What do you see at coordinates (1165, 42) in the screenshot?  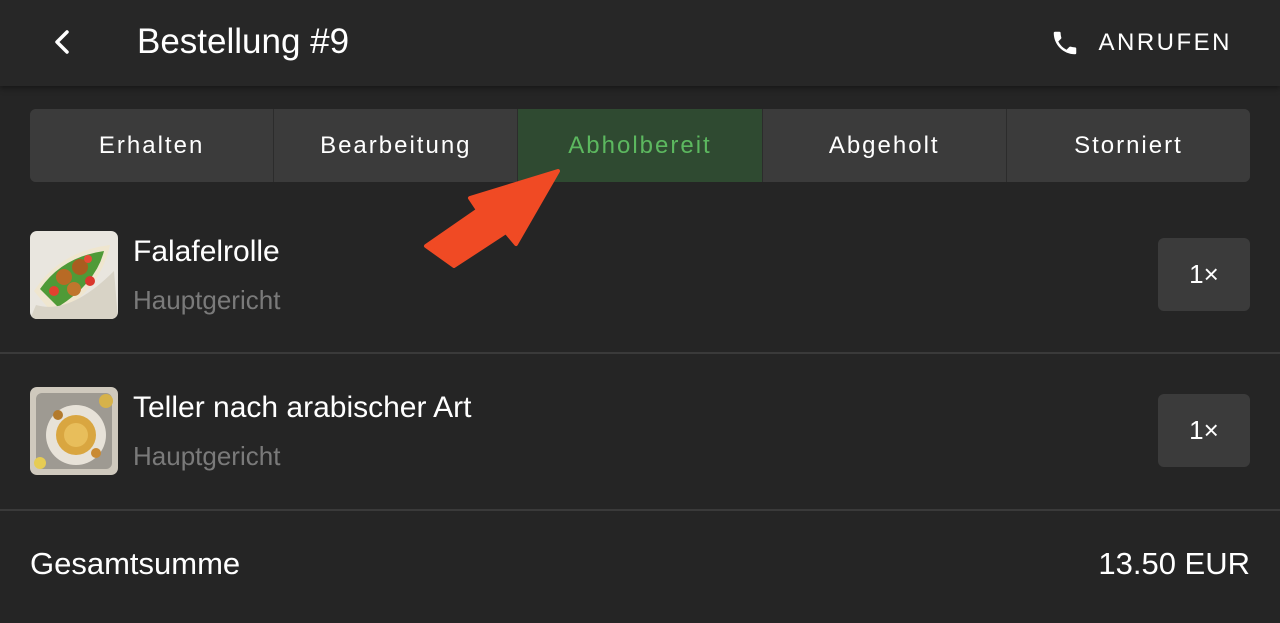 I see `call-button-label: ANRUFEN` at bounding box center [1165, 42].